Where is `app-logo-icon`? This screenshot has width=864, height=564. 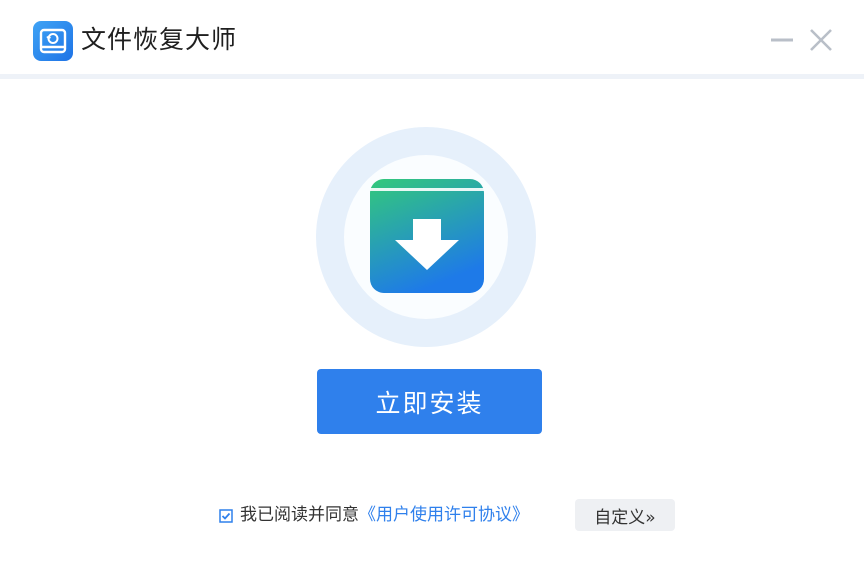 app-logo-icon is located at coordinates (53, 41).